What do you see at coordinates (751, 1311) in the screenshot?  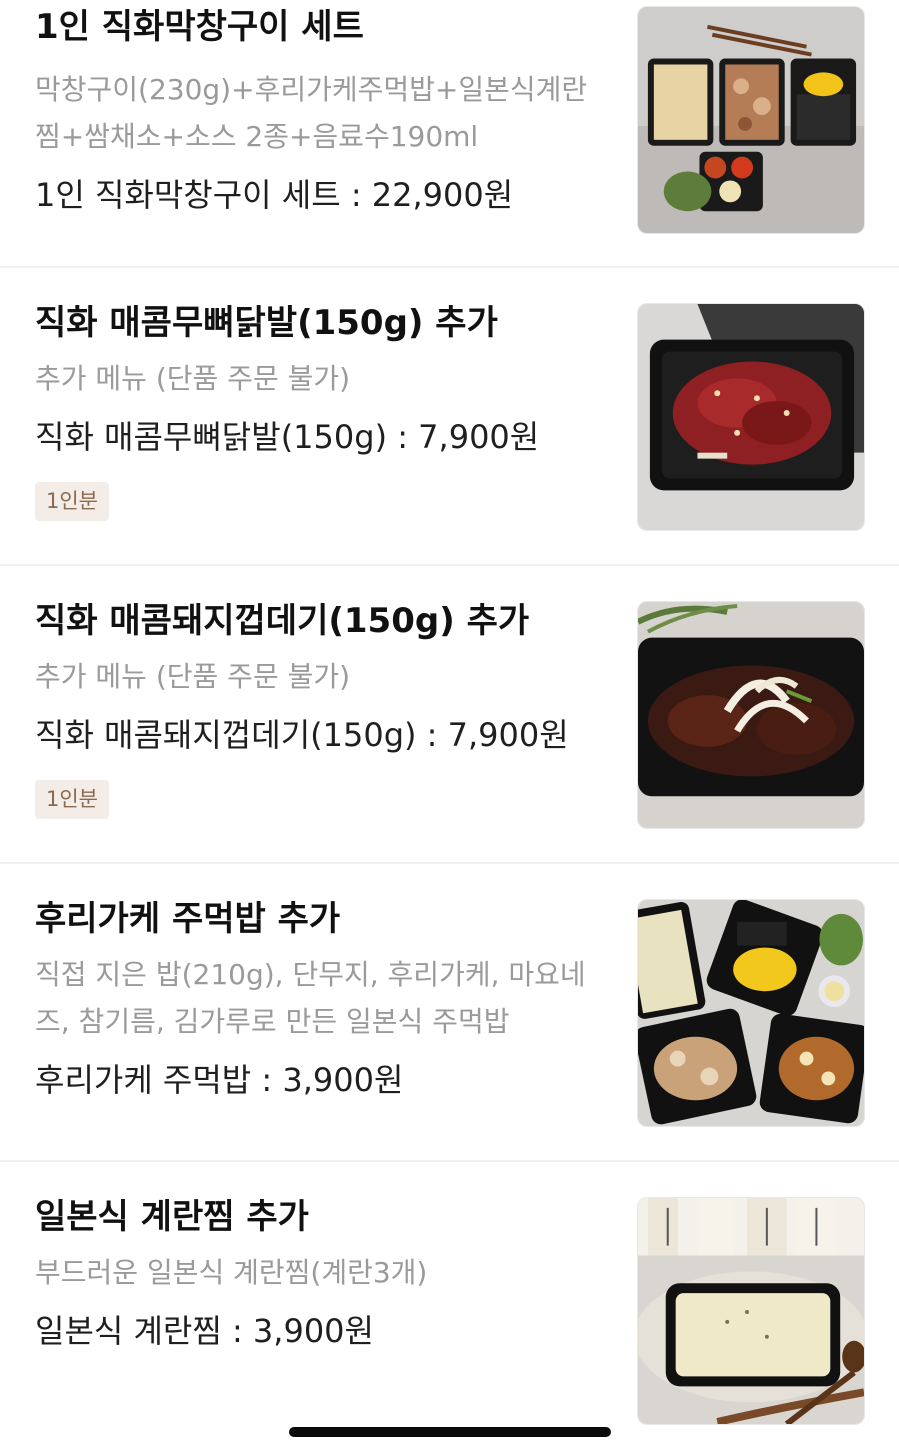 I see `steamed-egg-photo` at bounding box center [751, 1311].